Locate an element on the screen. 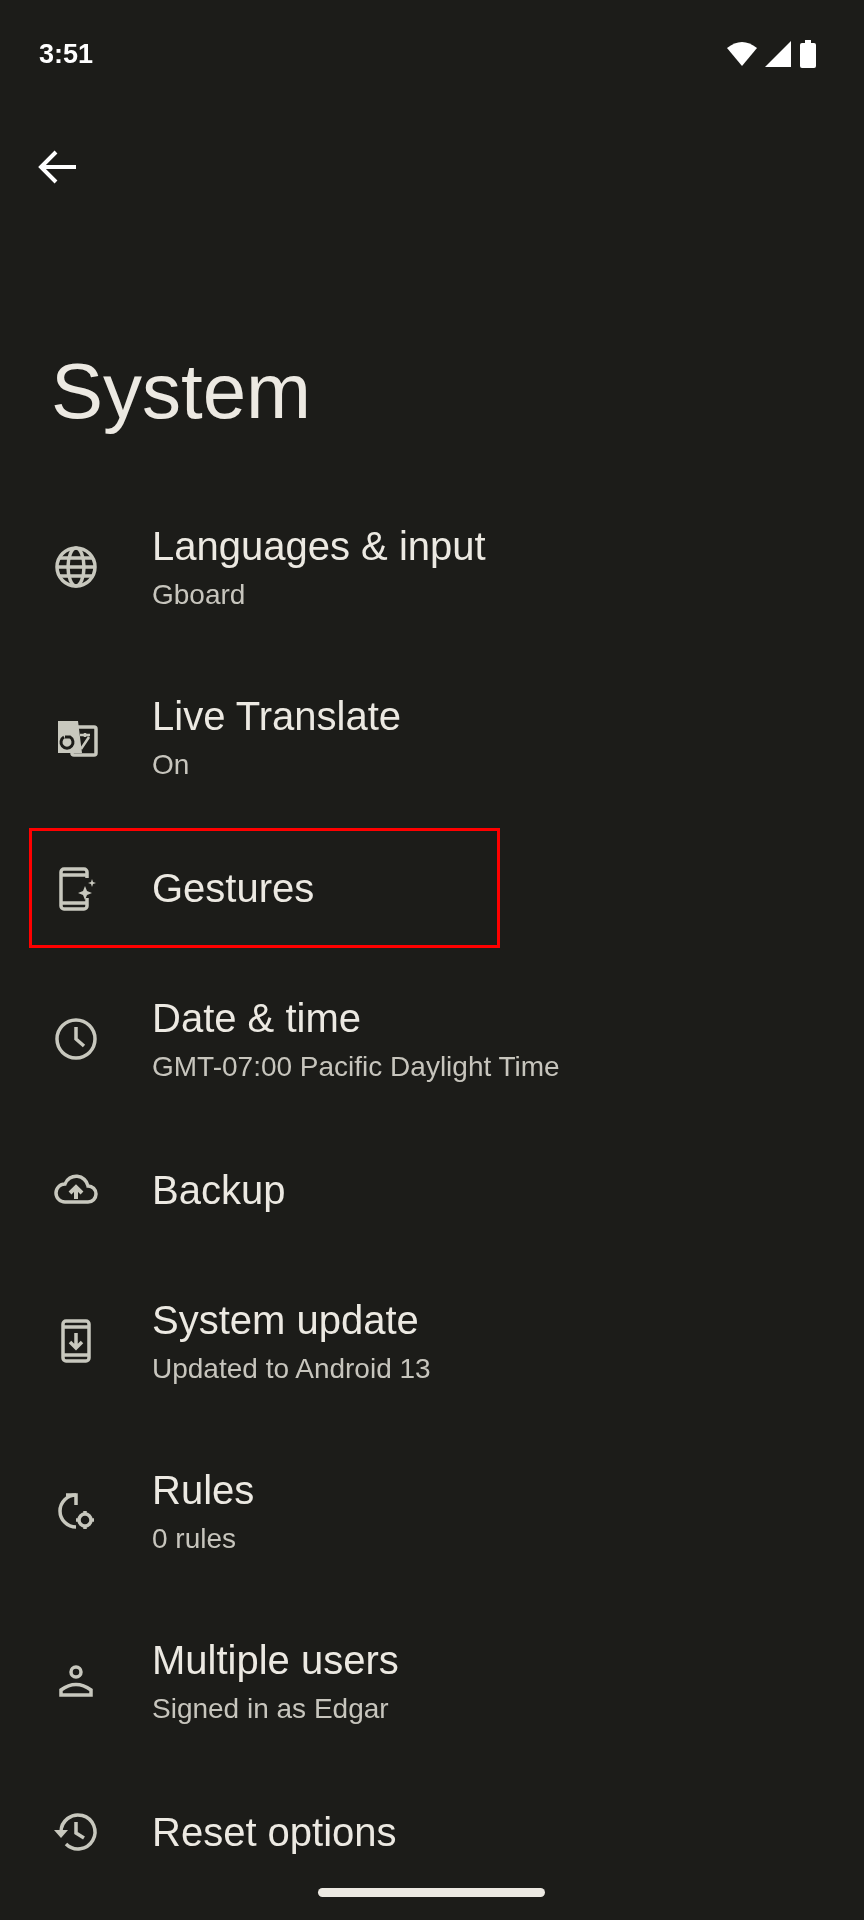 The width and height of the screenshot is (864, 1920). item-title: Languages & input is located at coordinates (319, 546).